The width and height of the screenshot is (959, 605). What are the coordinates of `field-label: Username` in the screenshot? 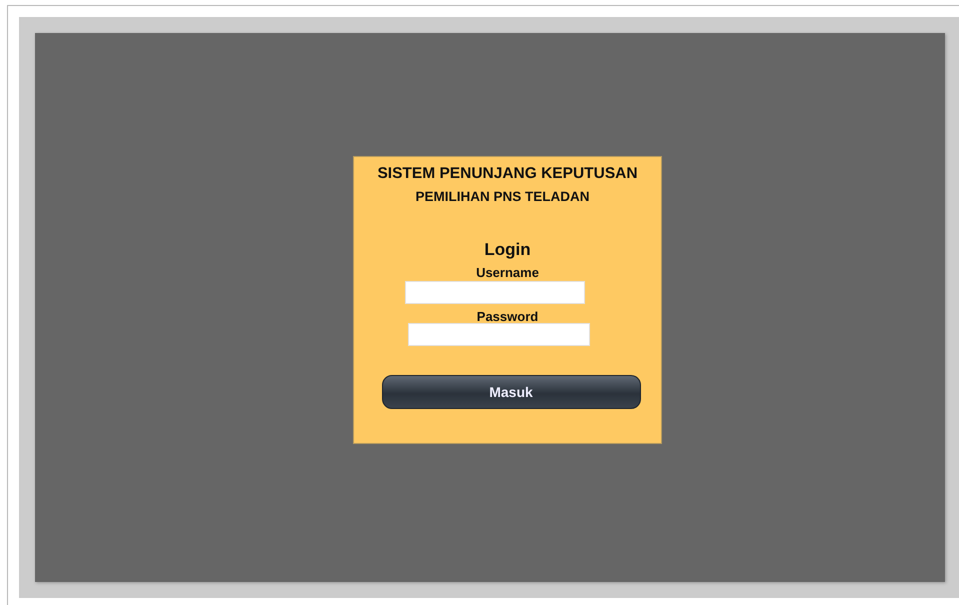 It's located at (507, 272).